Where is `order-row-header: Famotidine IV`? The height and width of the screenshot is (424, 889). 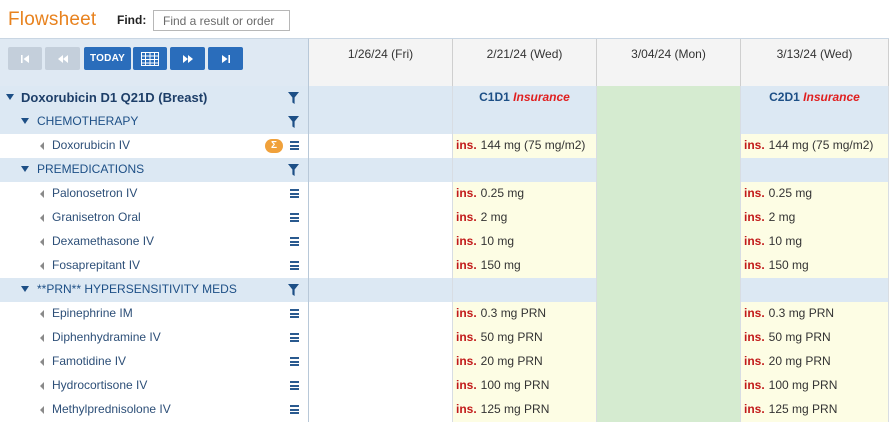 order-row-header: Famotidine IV is located at coordinates (154, 362).